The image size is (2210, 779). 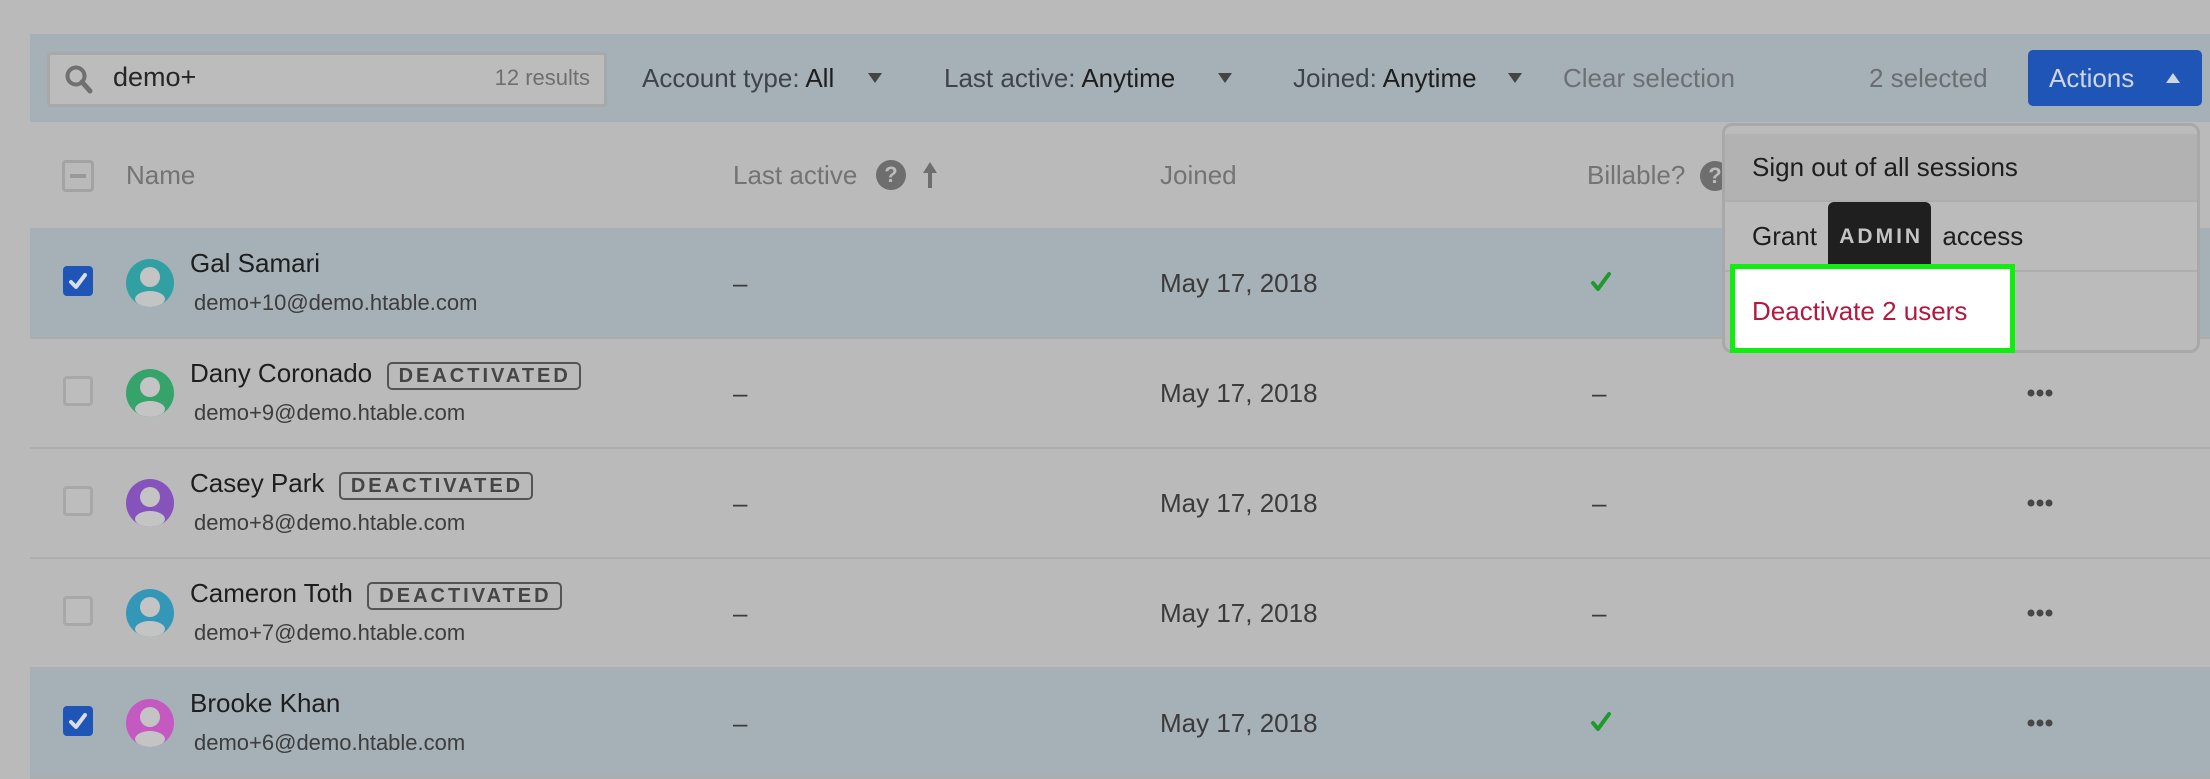 I want to click on user-name-cell: Casey Park DEACTIVATED, so click(x=362, y=484).